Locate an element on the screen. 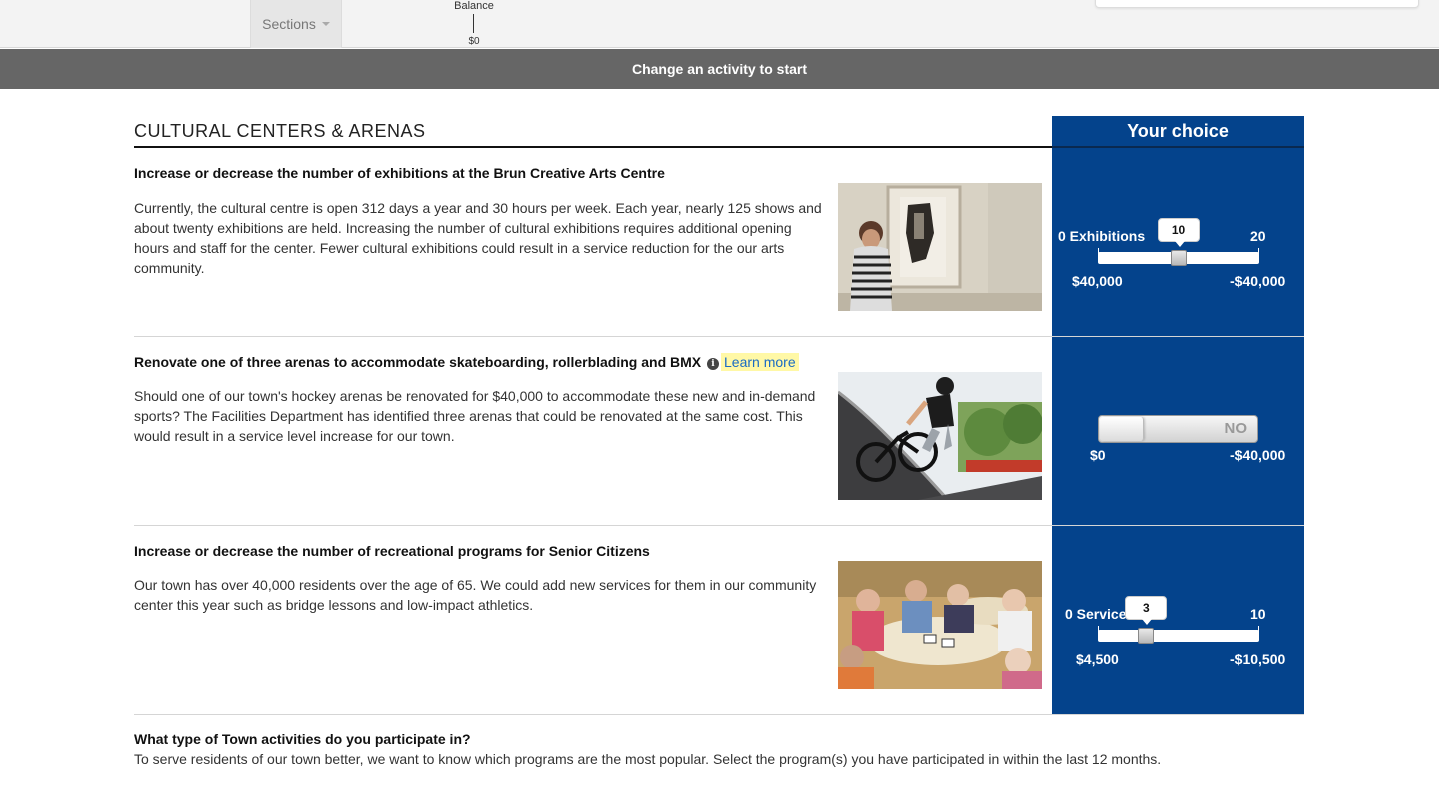 Image resolution: width=1439 pixels, height=785 pixels. slider-low-cost: $4,500 is located at coordinates (1097, 659).